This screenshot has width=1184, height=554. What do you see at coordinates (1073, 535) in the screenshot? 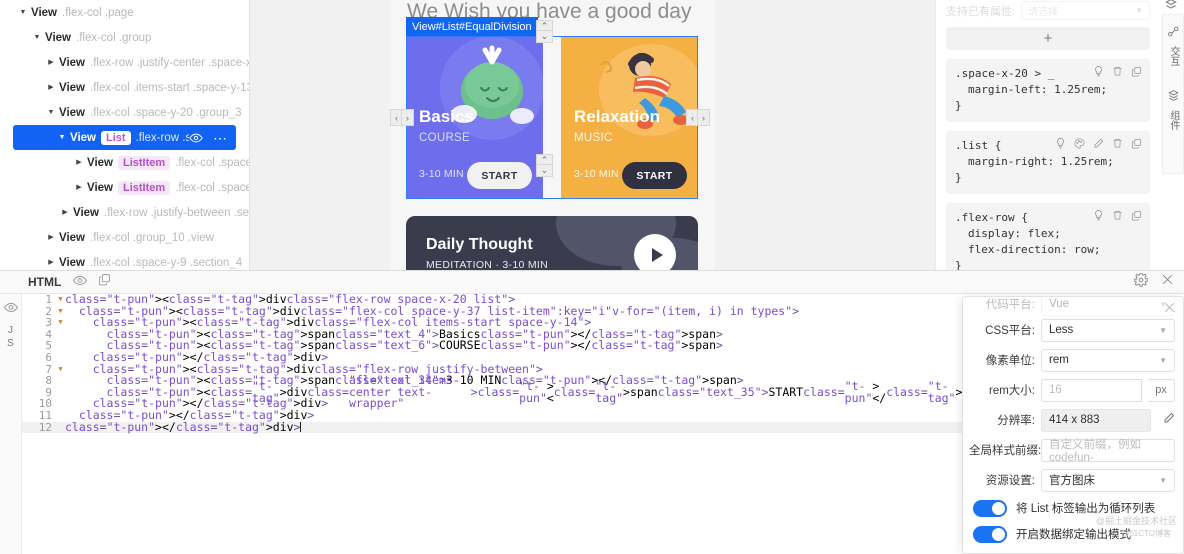
I see `toggle-label: 开启数据绑定输出模式` at bounding box center [1073, 535].